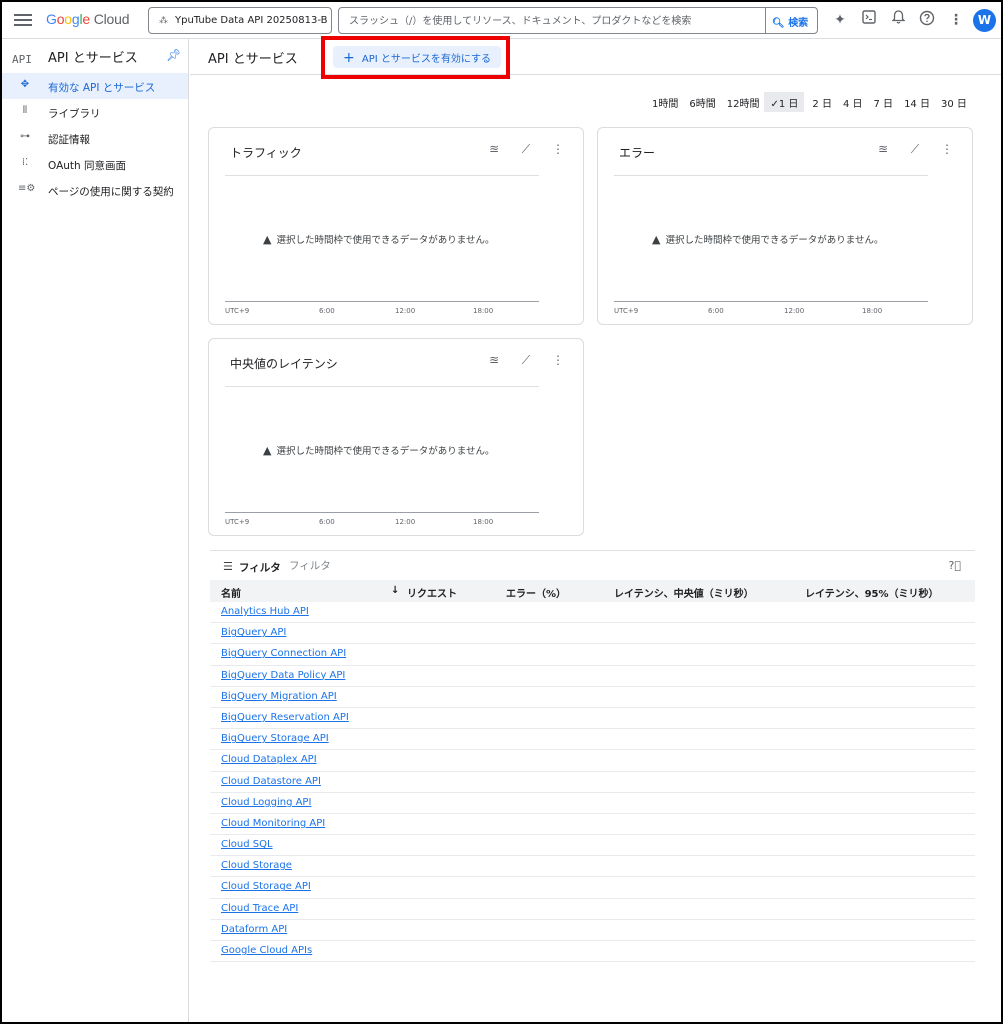  What do you see at coordinates (253, 632) in the screenshot?
I see `api-link: BigQuery API` at bounding box center [253, 632].